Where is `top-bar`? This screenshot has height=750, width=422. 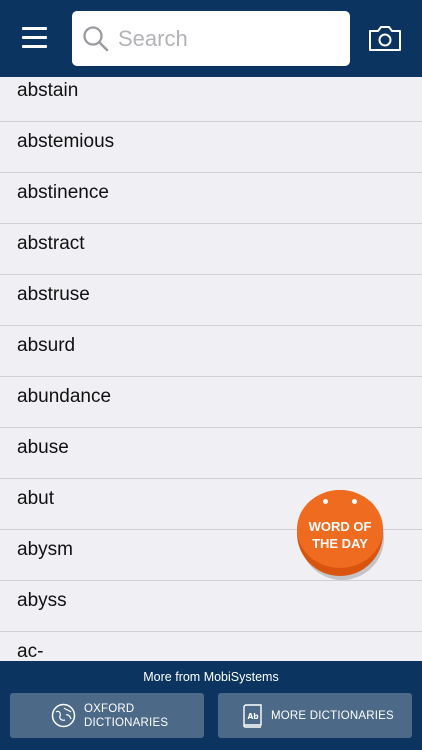
top-bar is located at coordinates (211, 38).